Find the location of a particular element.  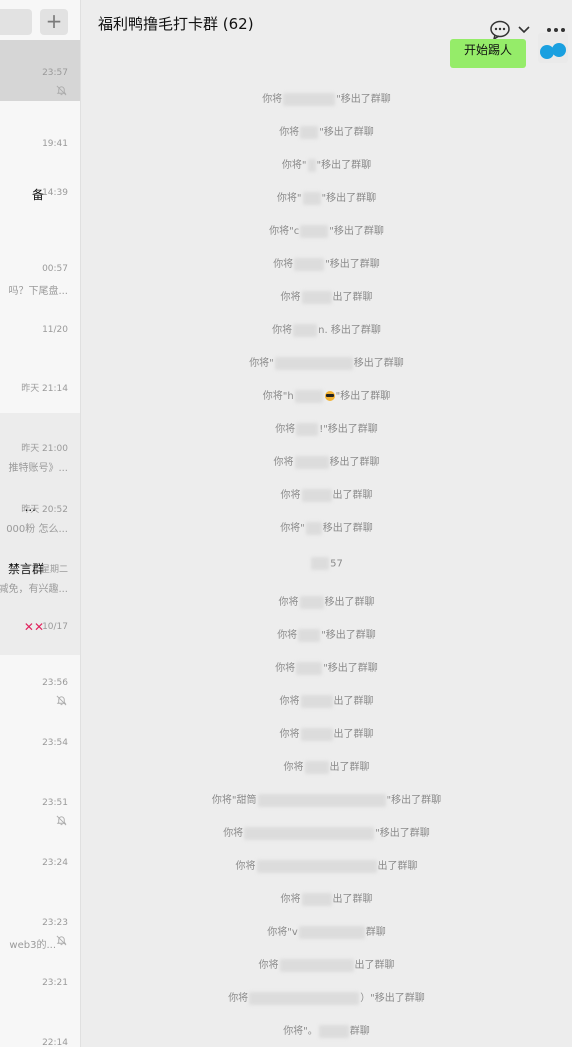

notice-suffix: 57 is located at coordinates (336, 564).